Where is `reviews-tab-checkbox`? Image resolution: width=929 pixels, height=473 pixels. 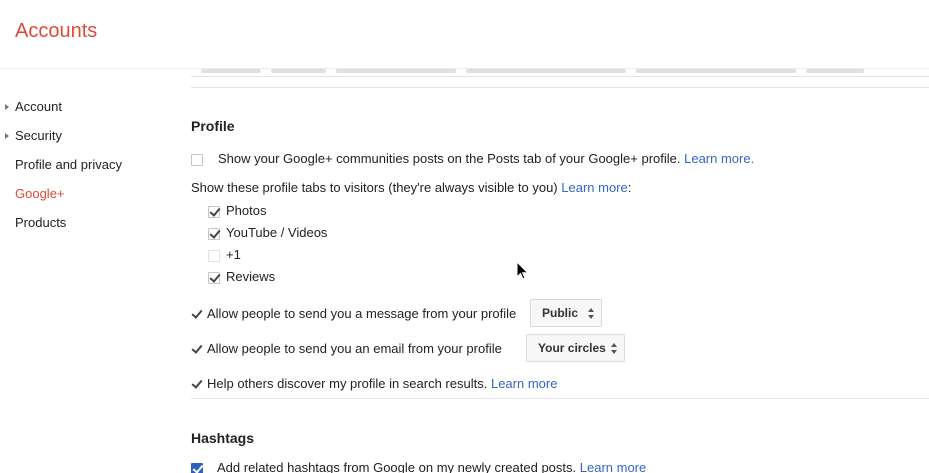 reviews-tab-checkbox is located at coordinates (214, 277).